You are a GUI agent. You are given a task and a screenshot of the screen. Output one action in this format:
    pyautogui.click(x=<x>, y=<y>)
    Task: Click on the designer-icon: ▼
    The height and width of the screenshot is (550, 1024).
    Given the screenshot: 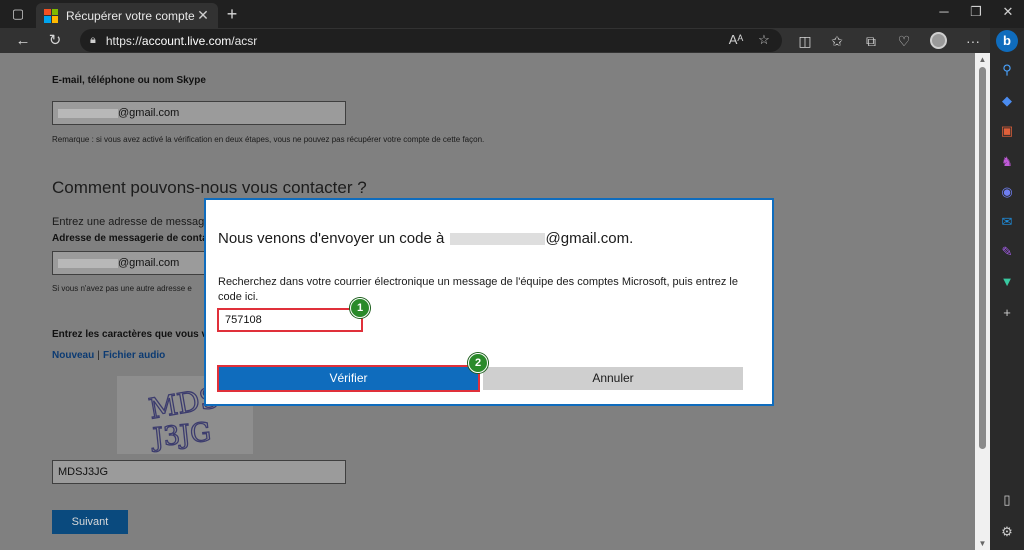 What is the action you would take?
    pyautogui.click(x=1007, y=282)
    